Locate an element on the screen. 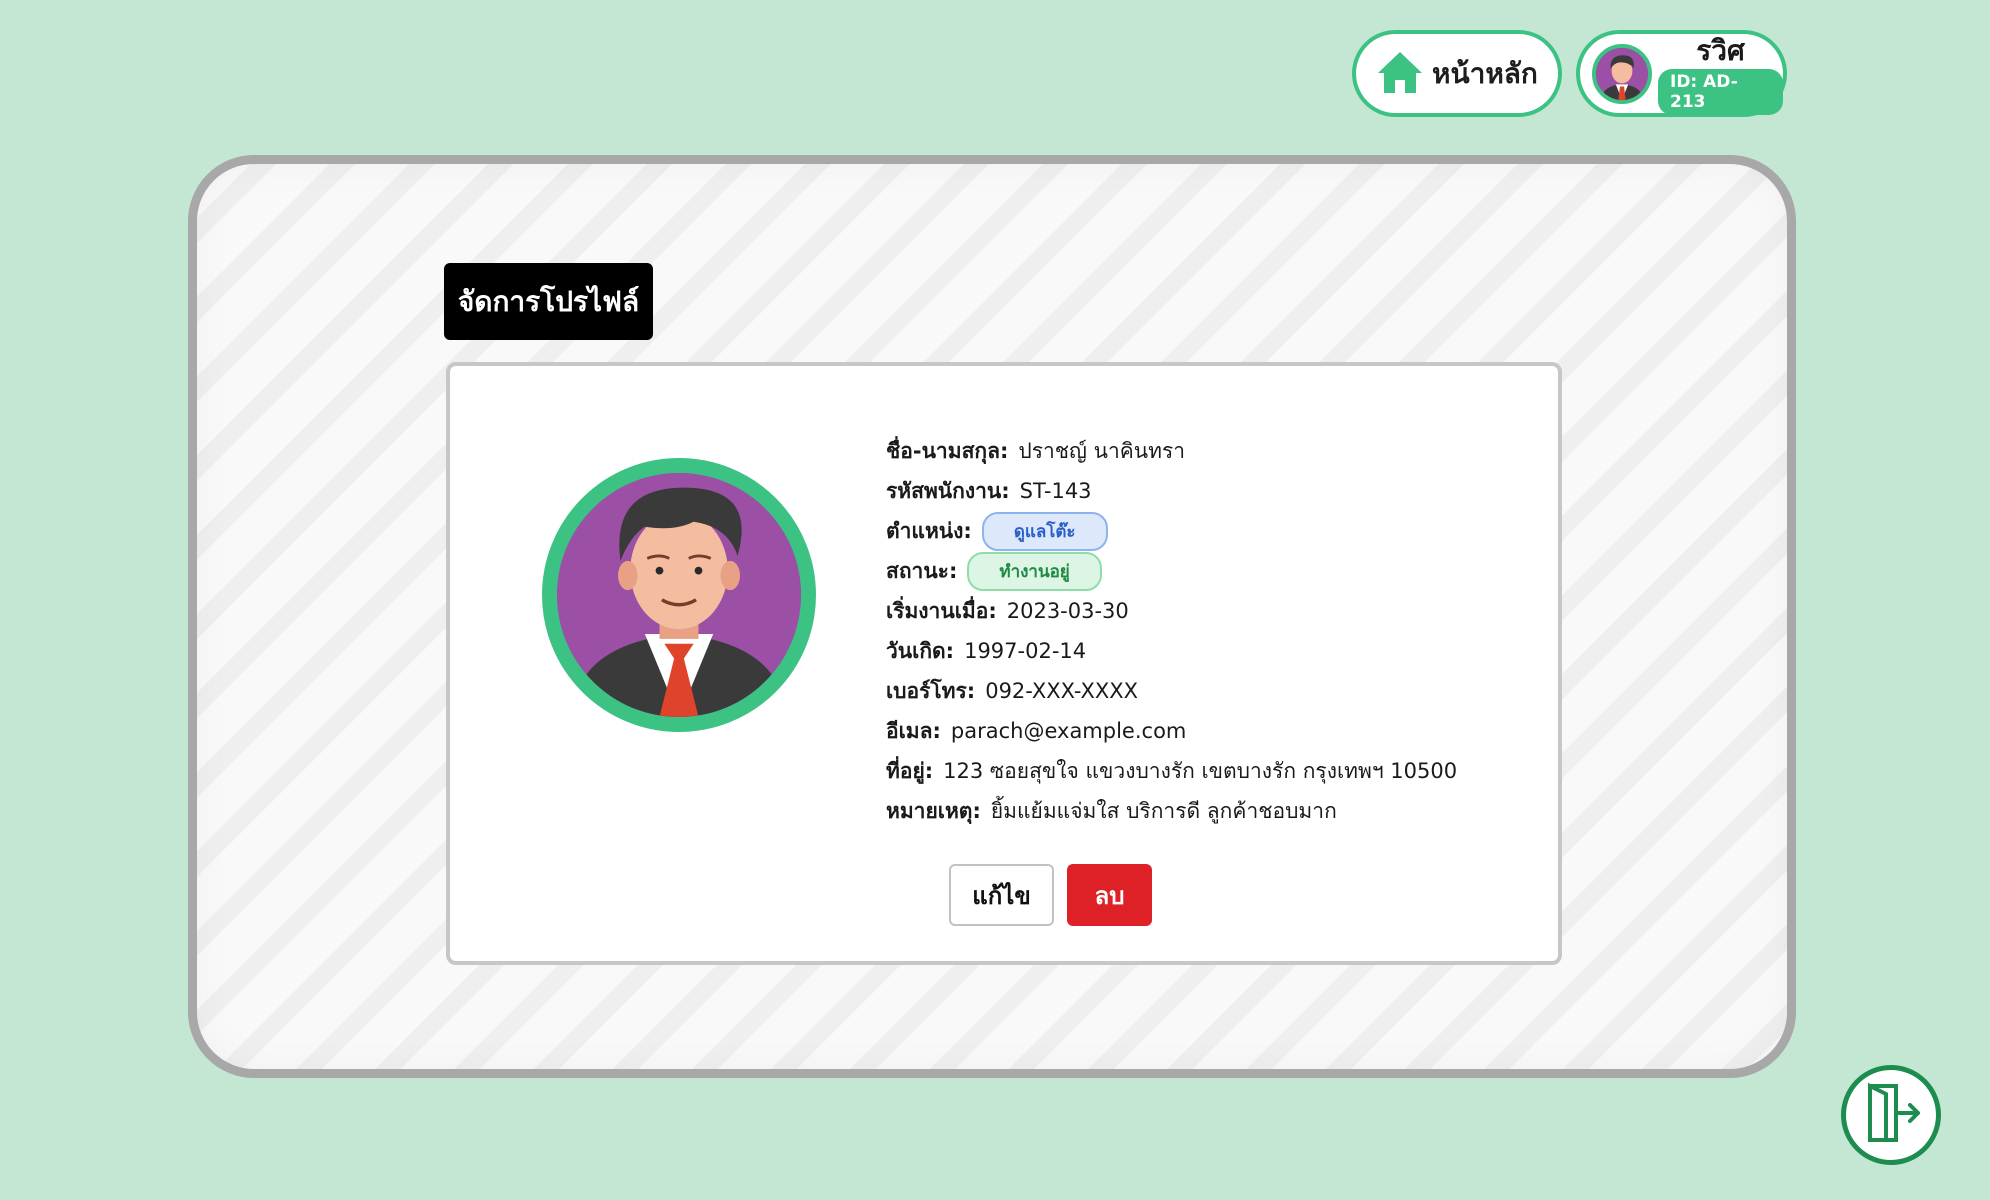  logout-icon is located at coordinates (1891, 1115).